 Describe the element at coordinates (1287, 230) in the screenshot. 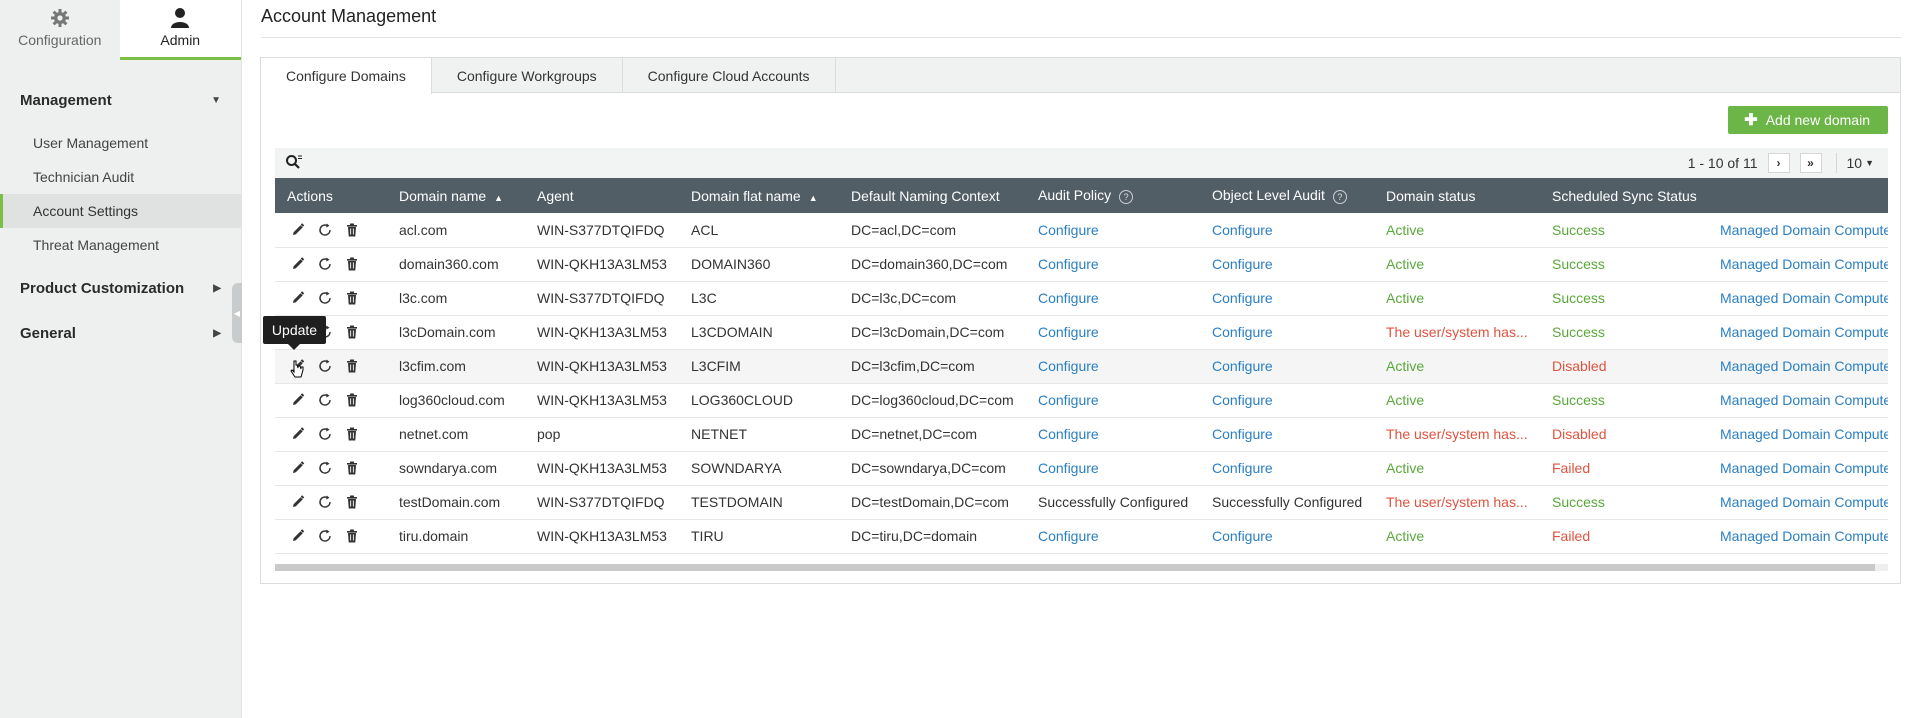

I see `cell-object-level-audit: Configure` at that location.